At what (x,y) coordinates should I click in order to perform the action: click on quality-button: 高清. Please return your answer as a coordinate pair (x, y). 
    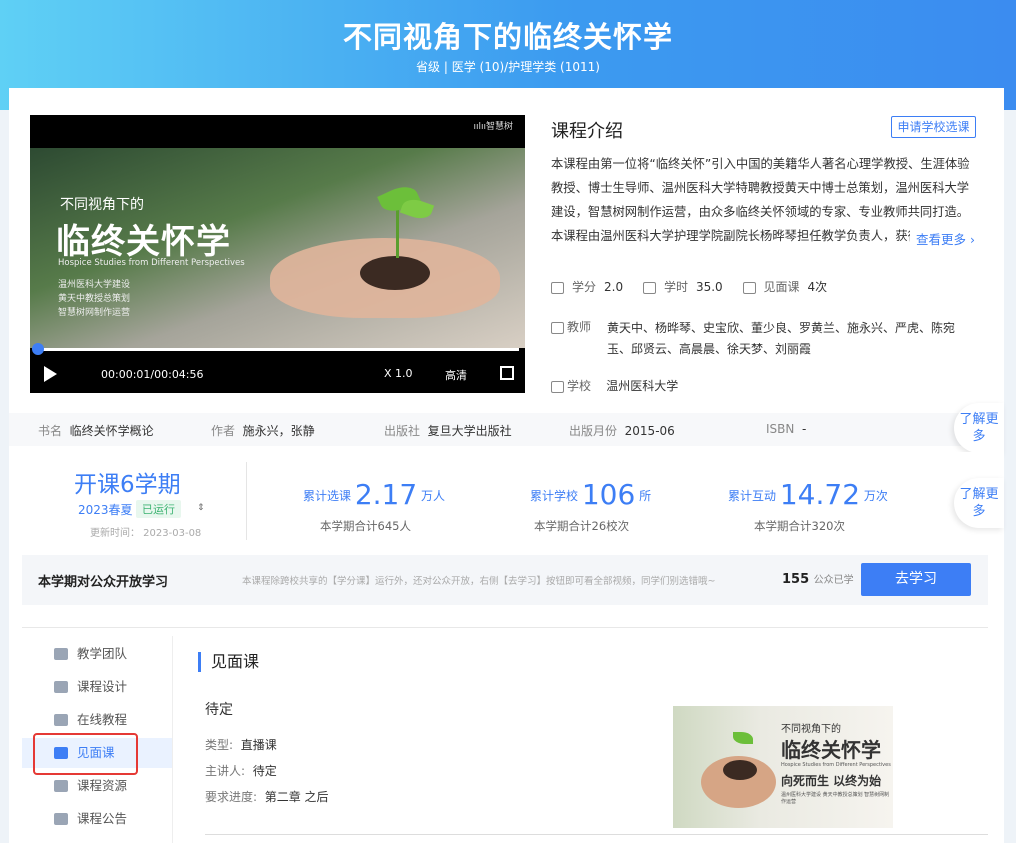
    Looking at the image, I should click on (456, 375).